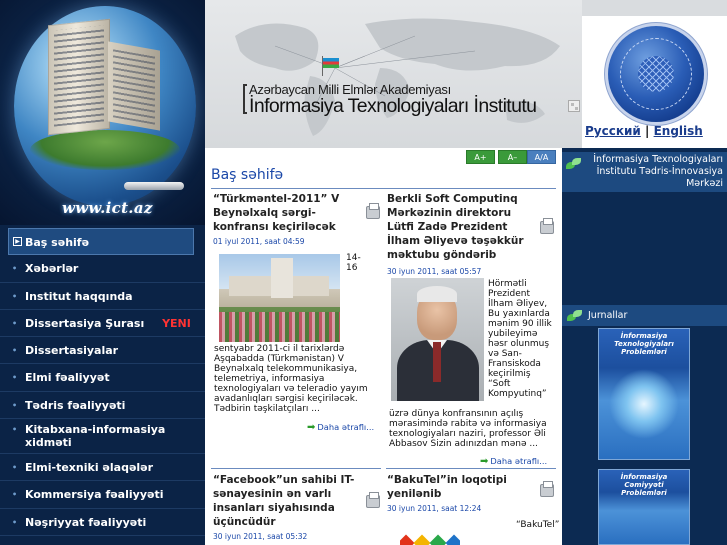 The height and width of the screenshot is (545, 727). I want to click on plug-icon, so click(154, 186).